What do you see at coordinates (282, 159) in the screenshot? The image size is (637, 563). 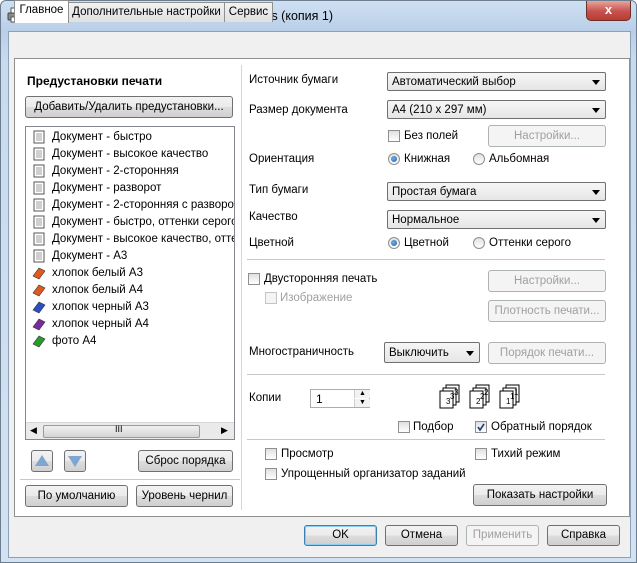 I see `orientation-label: Ориентация` at bounding box center [282, 159].